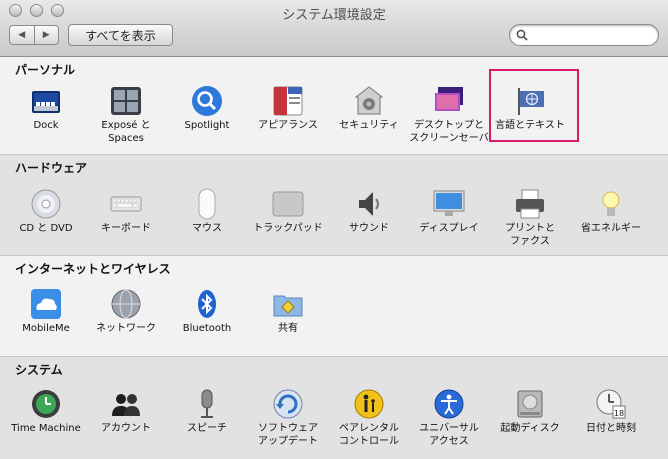  I want to click on show-all-button: すべてを表示, so click(120, 35).